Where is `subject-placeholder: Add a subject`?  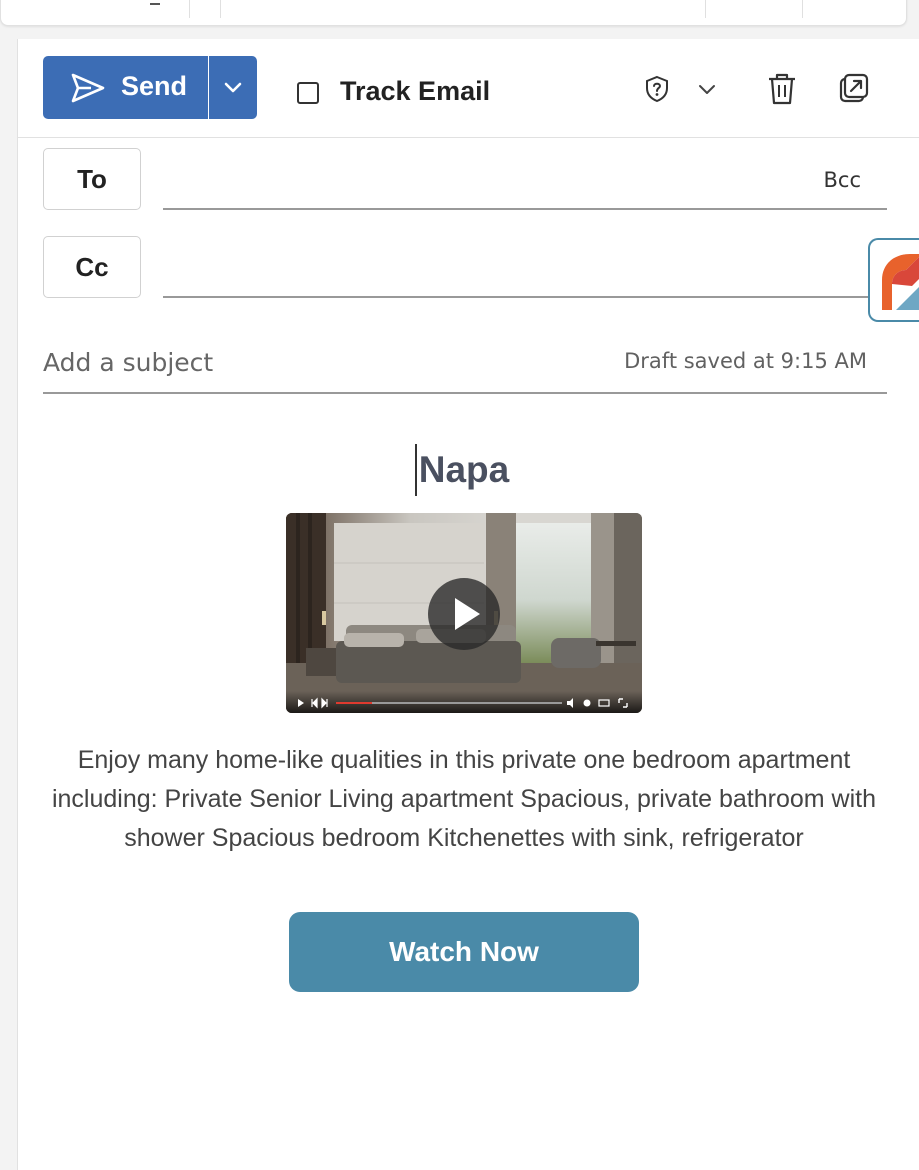
subject-placeholder: Add a subject is located at coordinates (128, 362).